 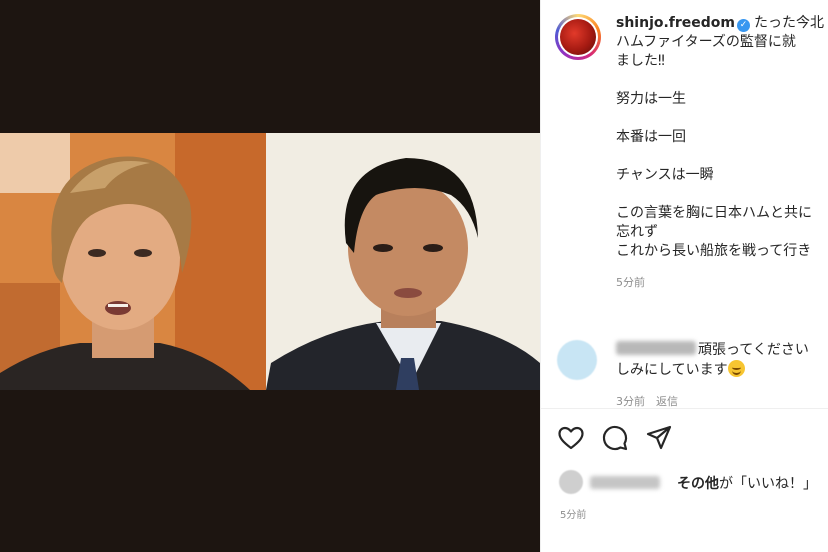 What do you see at coordinates (789, 23) in the screenshot?
I see `caption-line: たった今北` at bounding box center [789, 23].